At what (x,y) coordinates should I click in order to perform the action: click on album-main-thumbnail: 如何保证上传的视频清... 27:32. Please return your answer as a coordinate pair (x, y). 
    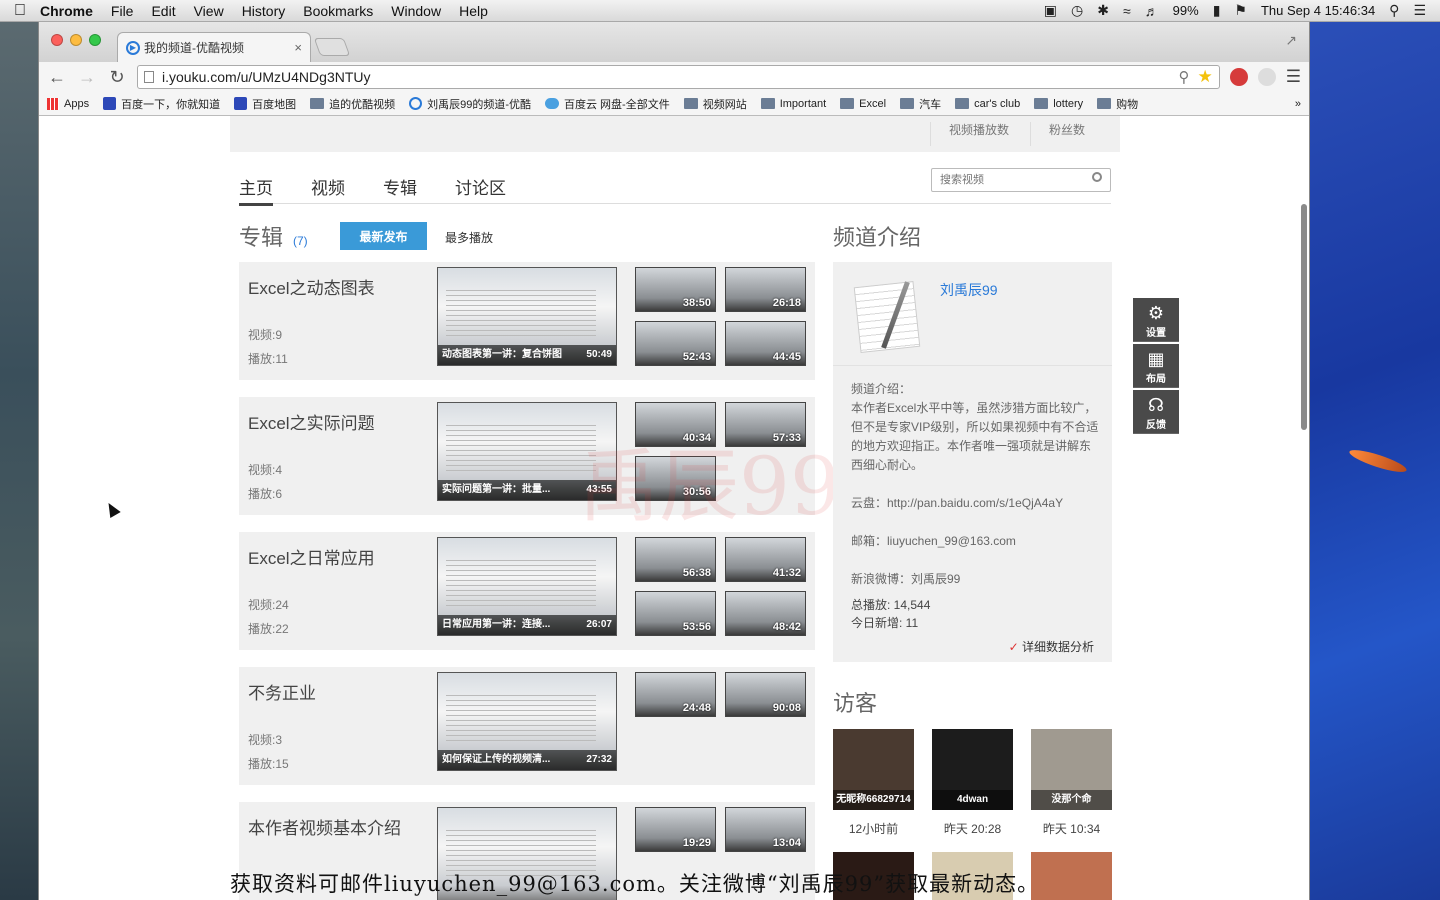
    Looking at the image, I should click on (527, 721).